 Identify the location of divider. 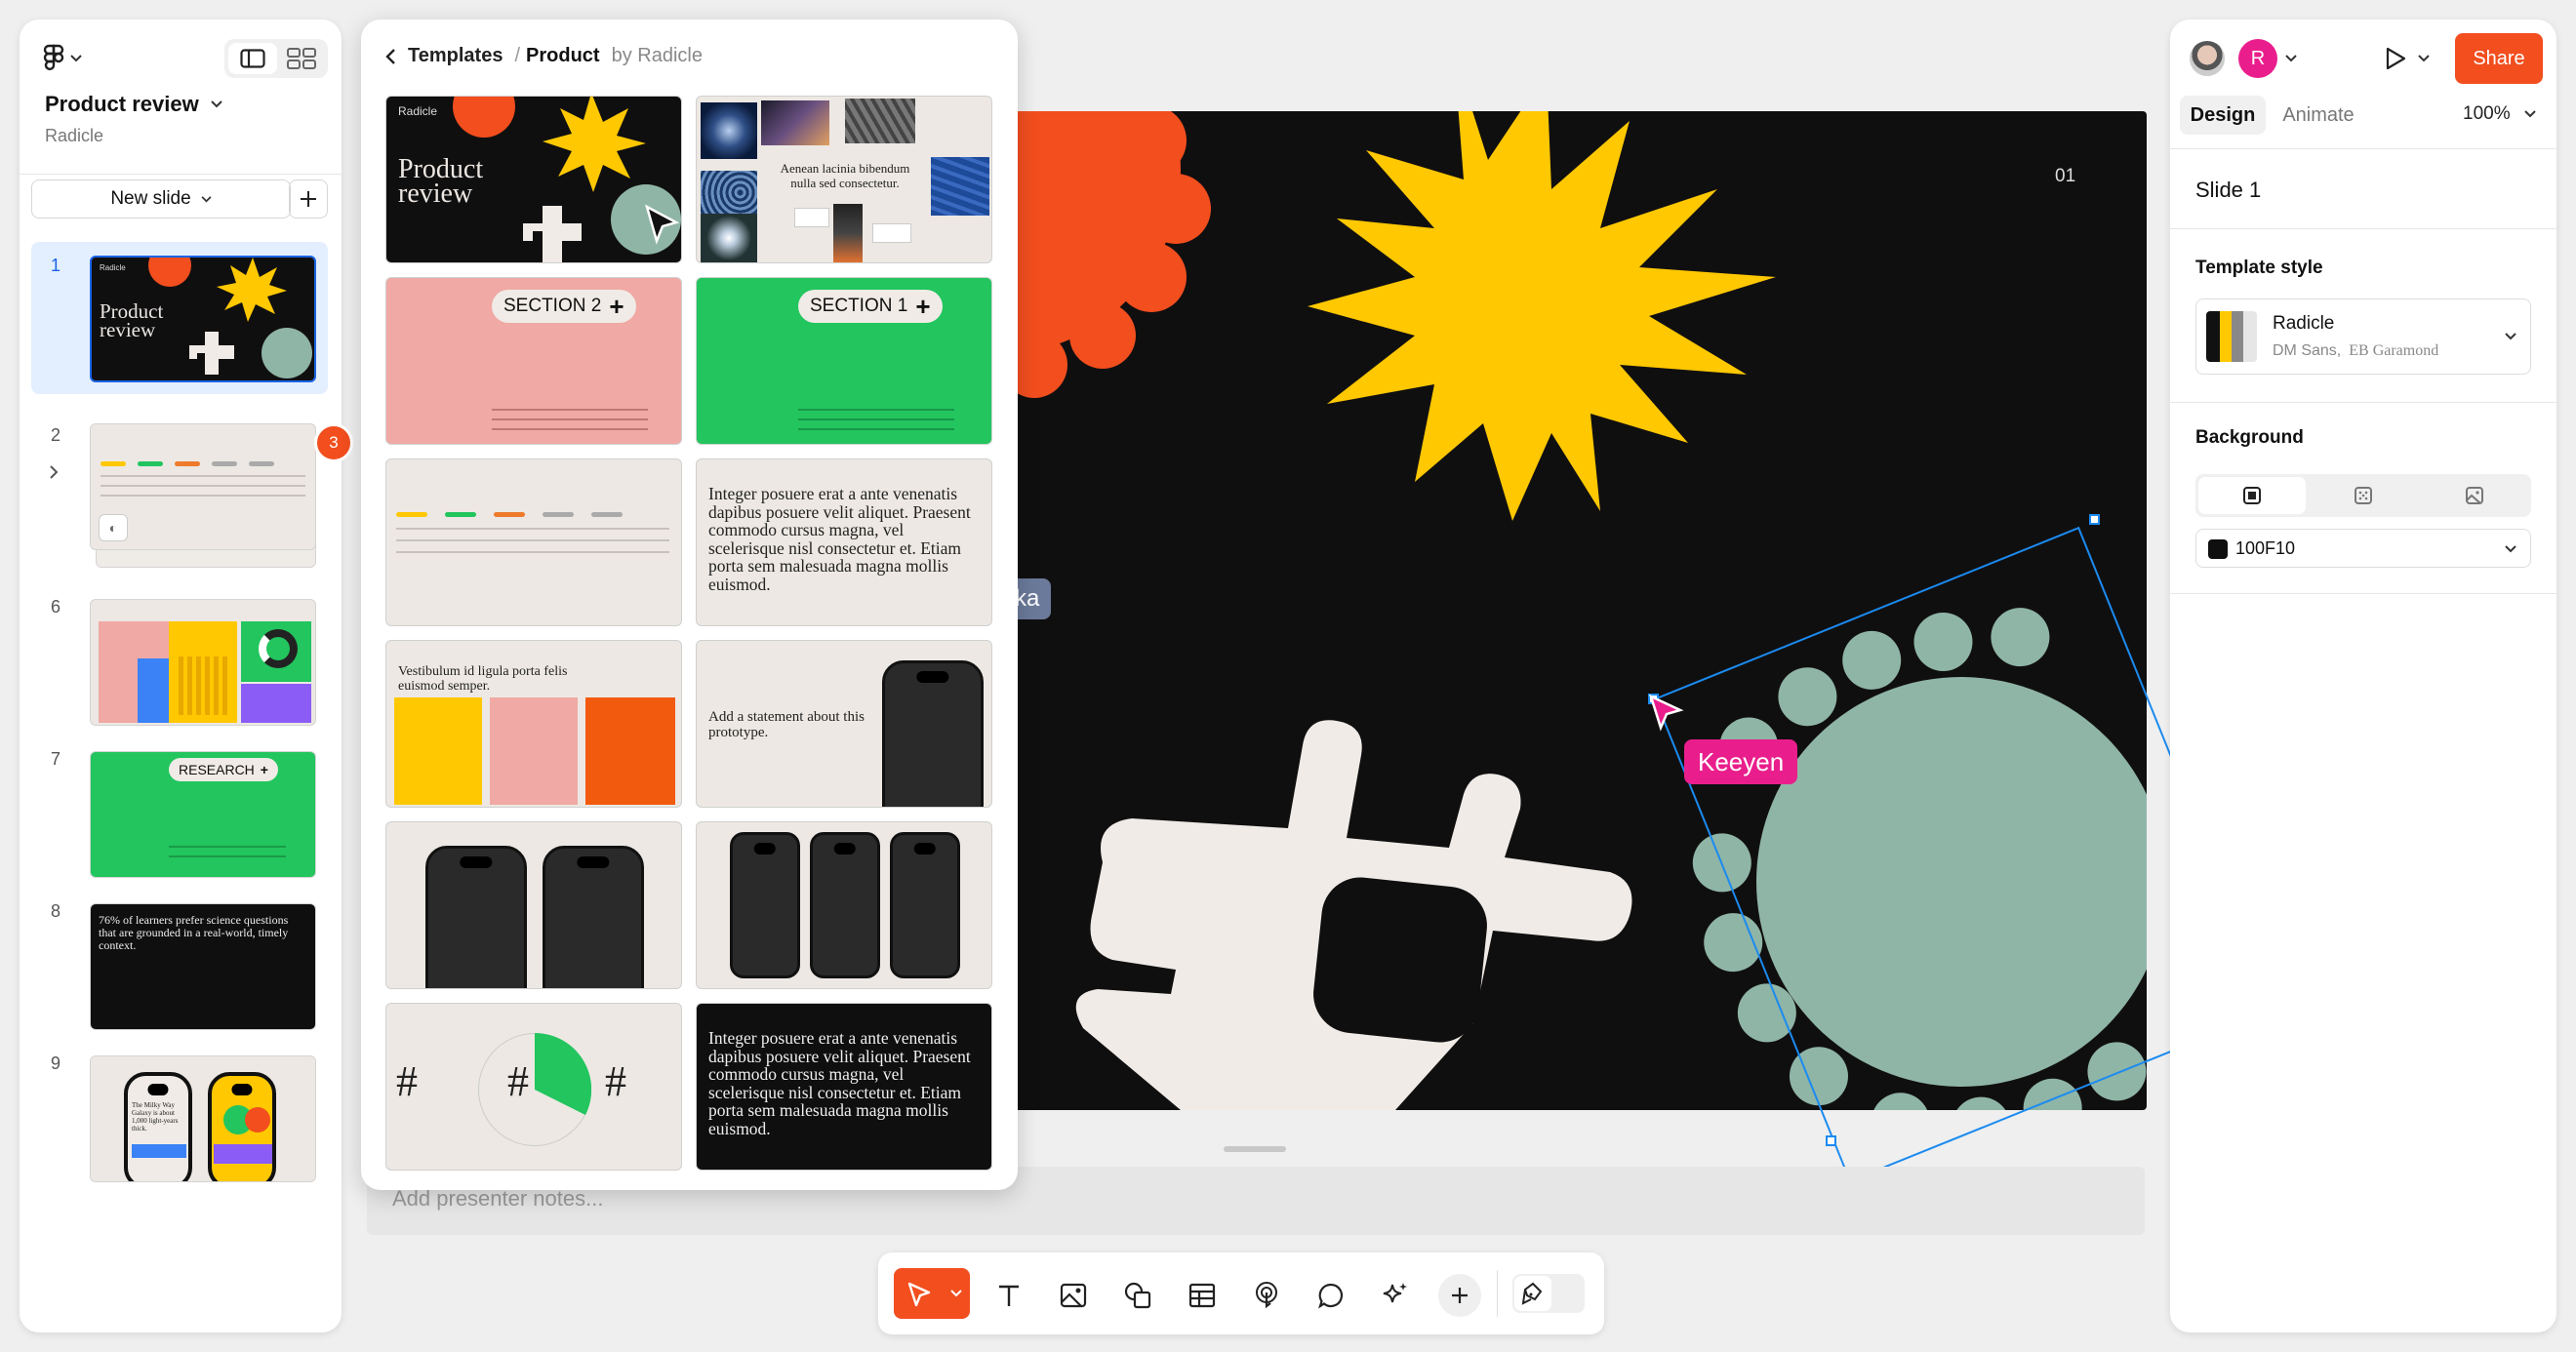
(181, 174).